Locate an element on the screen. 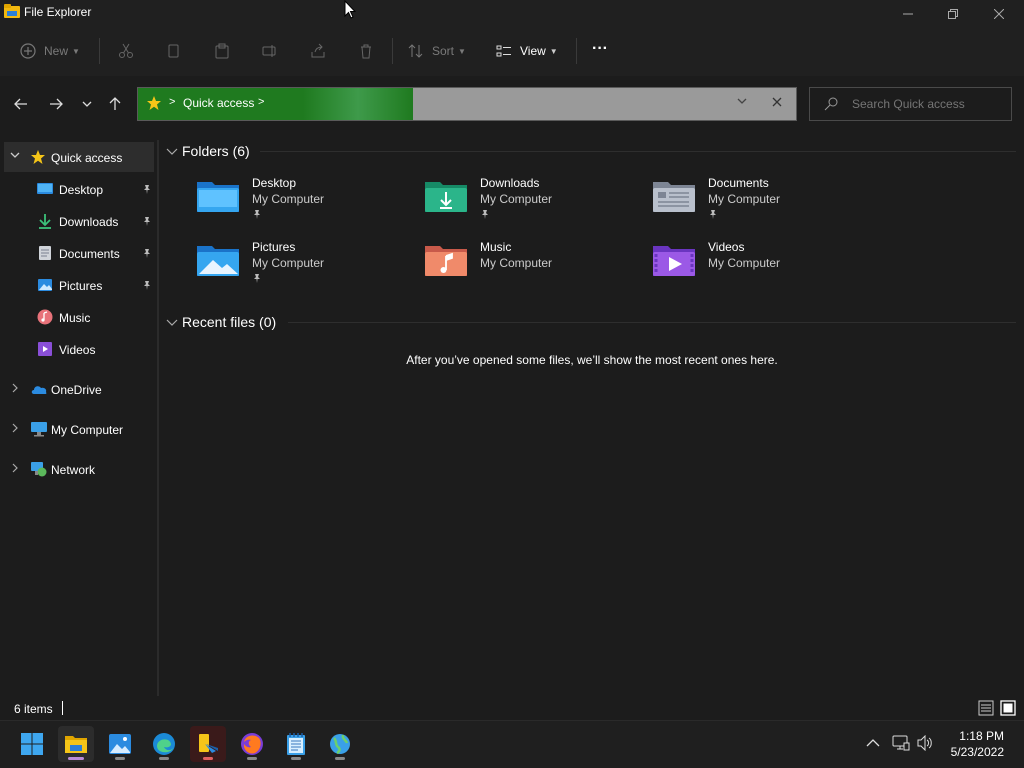  taskbar-photos is located at coordinates (120, 744).